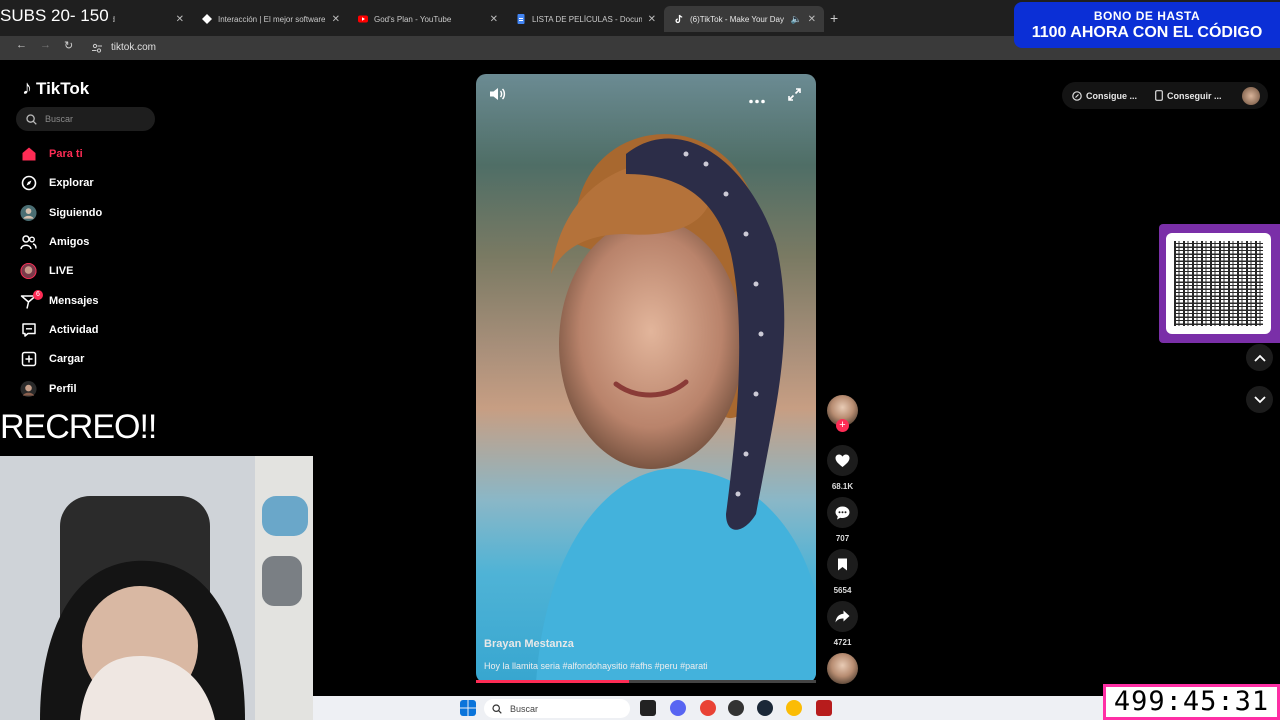 The image size is (1280, 720). What do you see at coordinates (68, 45) in the screenshot?
I see `reload-icon: ↻` at bounding box center [68, 45].